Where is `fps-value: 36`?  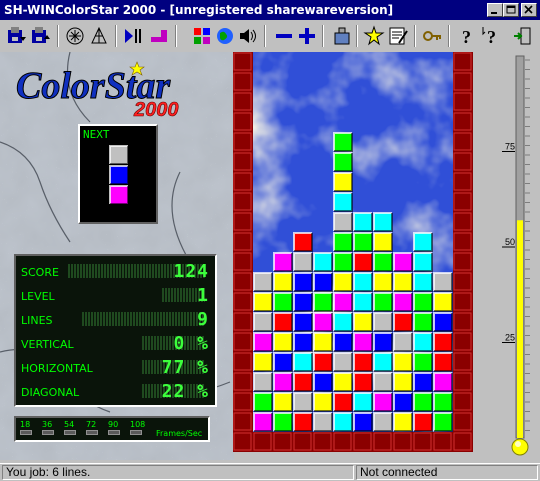
fps-value: 36 is located at coordinates (47, 424).